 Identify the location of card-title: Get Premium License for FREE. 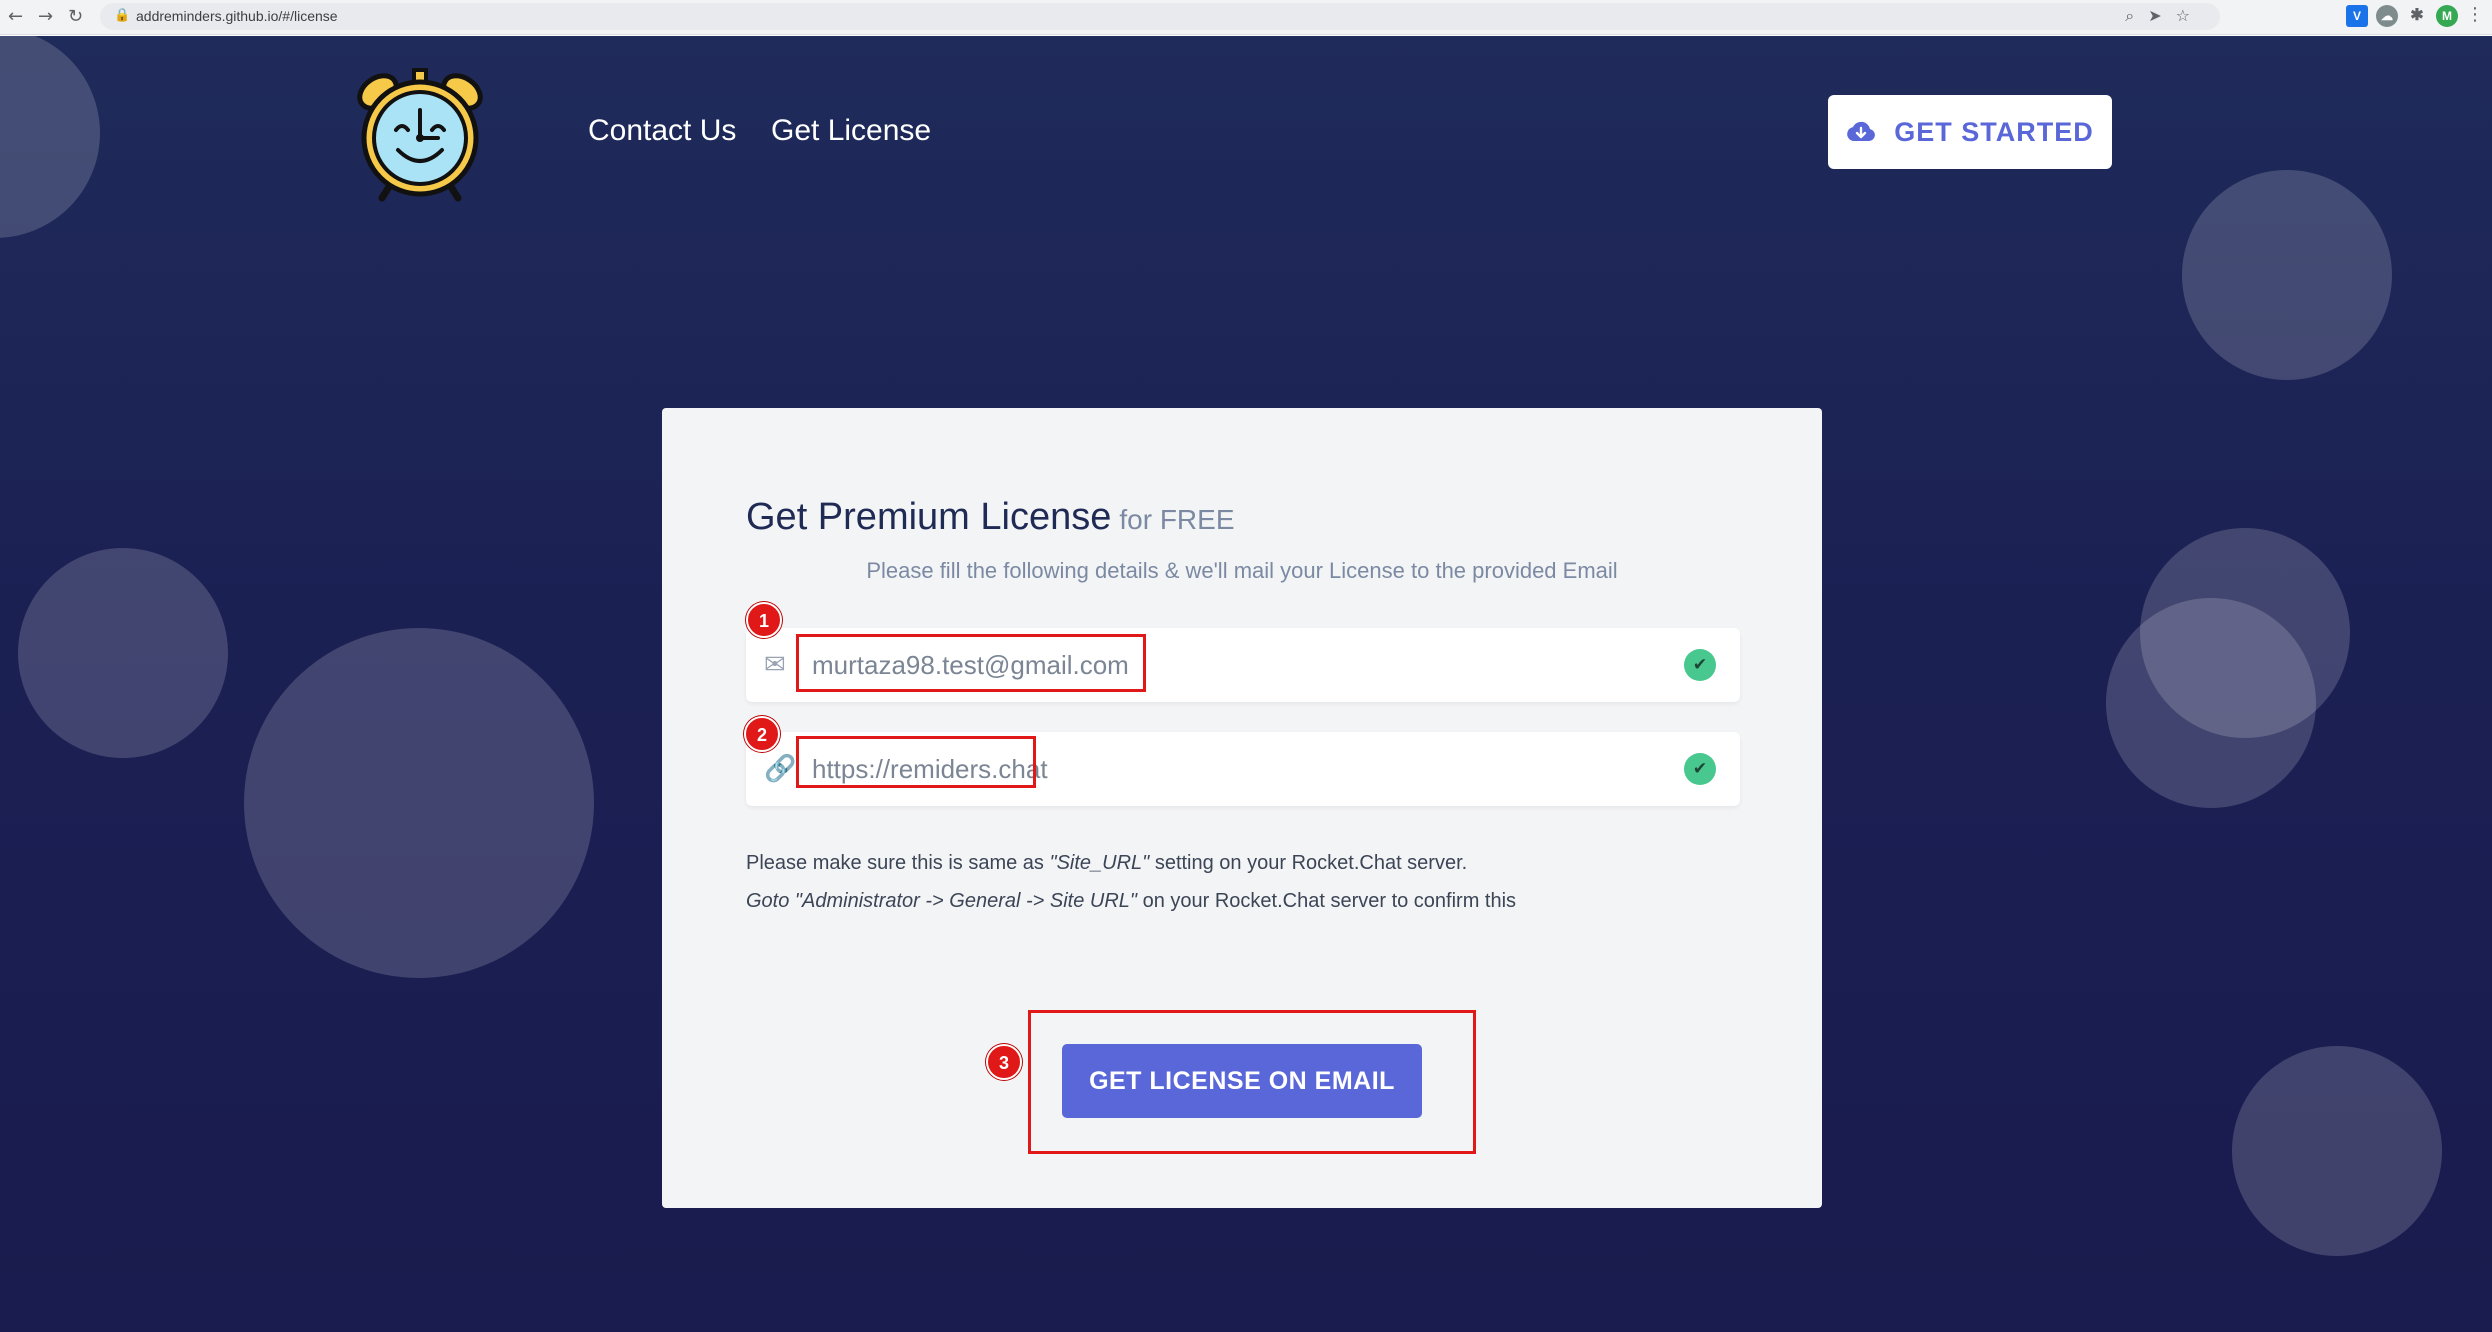
(990, 517).